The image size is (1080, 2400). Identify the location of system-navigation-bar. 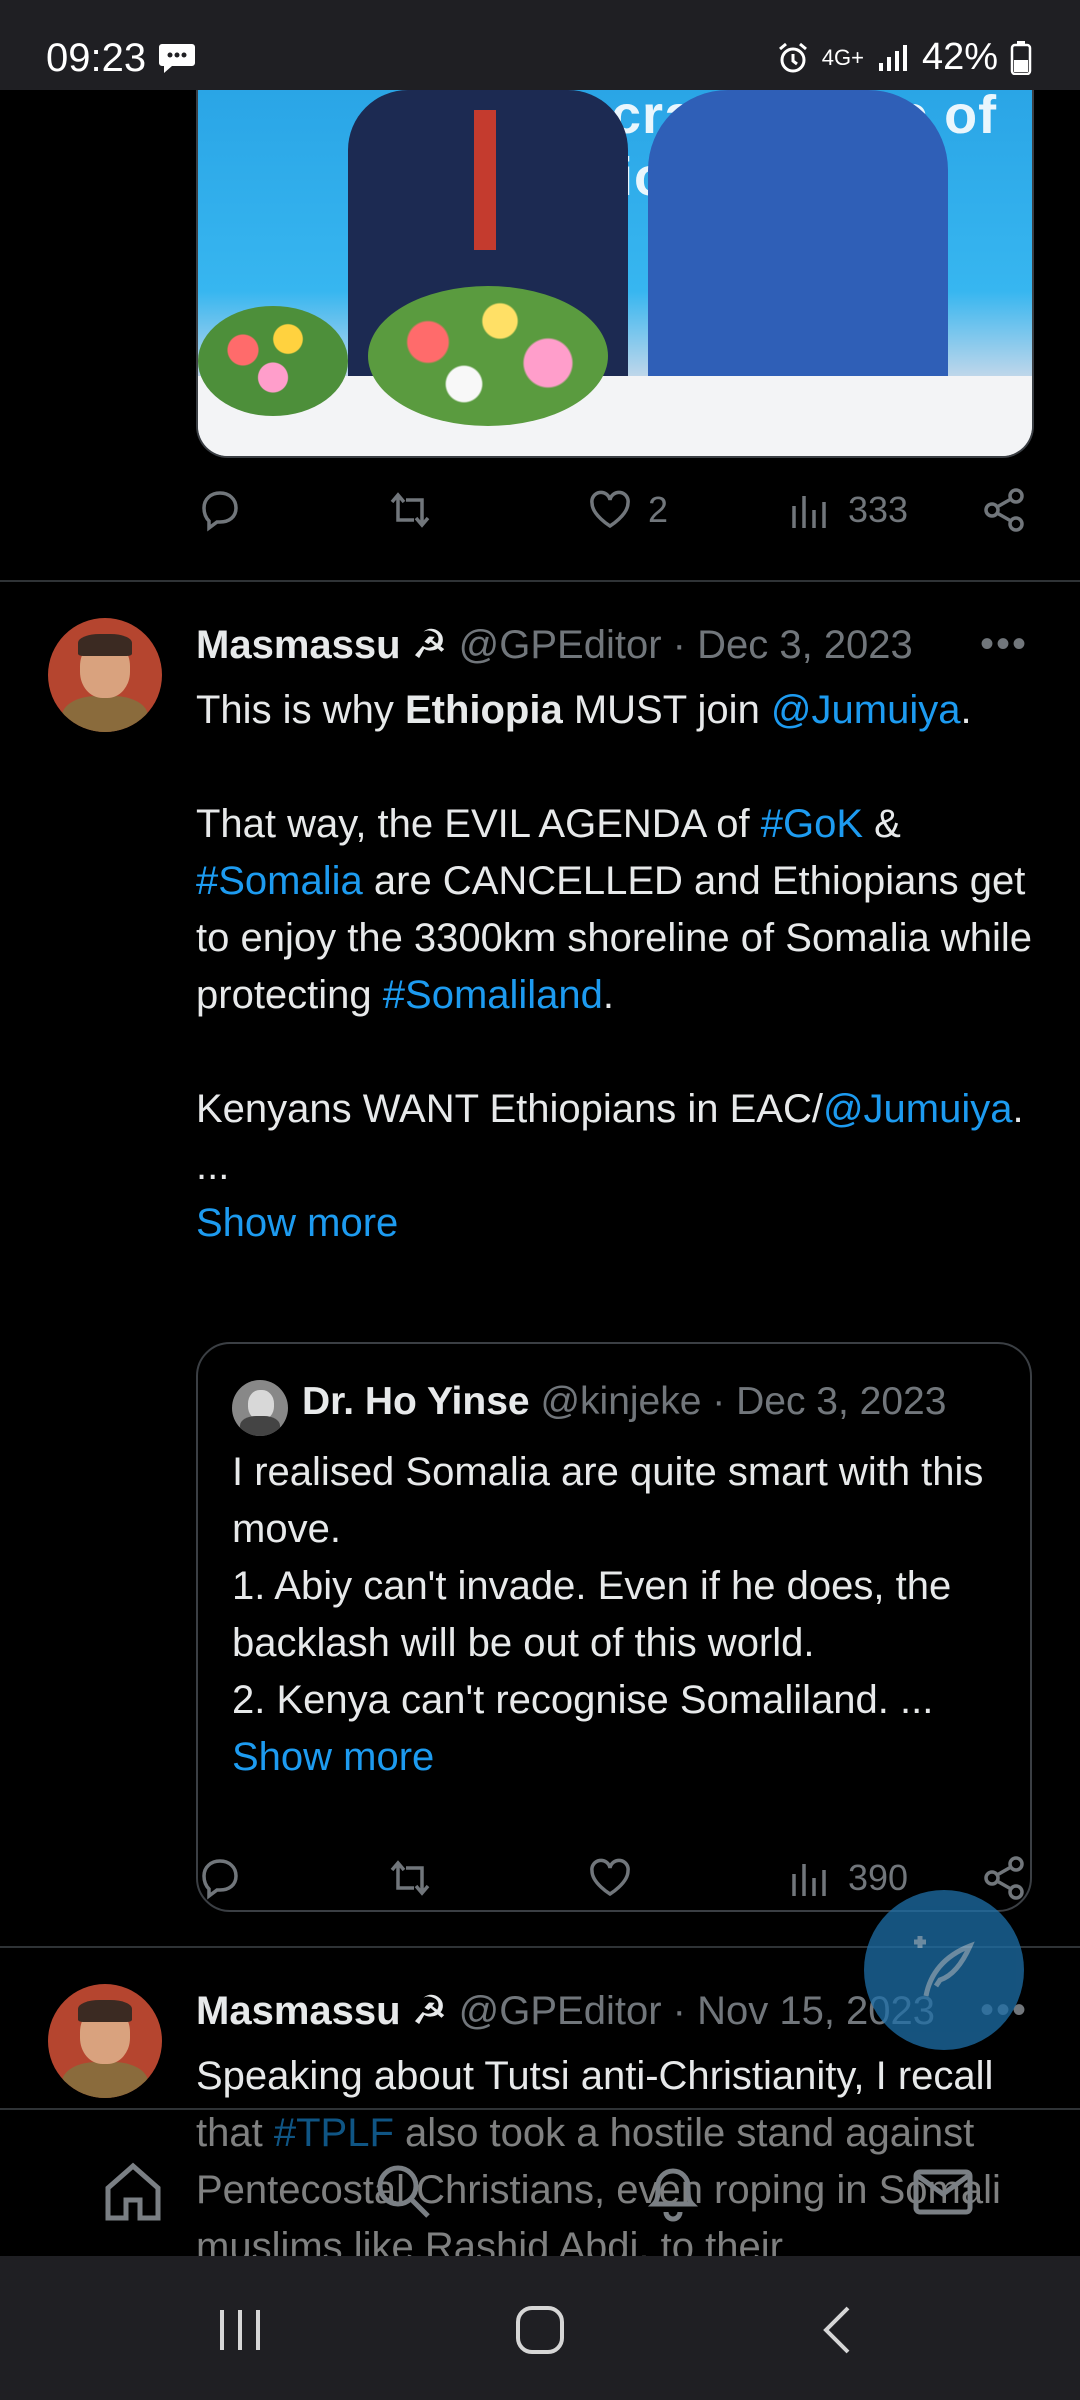
(540, 2328).